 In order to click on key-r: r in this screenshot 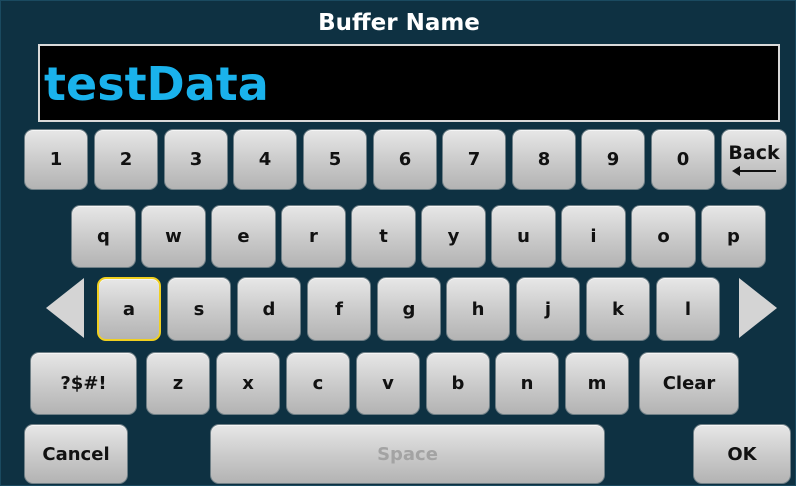, I will do `click(313, 236)`.